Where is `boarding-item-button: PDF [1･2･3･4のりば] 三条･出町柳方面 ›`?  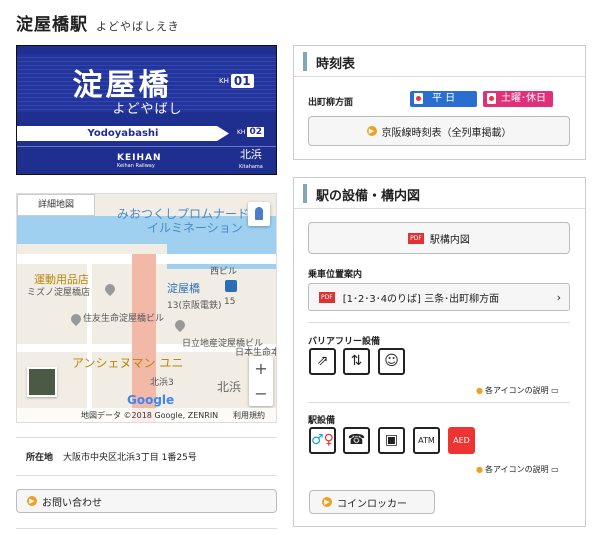
boarding-item-button: PDF [1･2･3･4のりば] 三条･出町柳方面 › is located at coordinates (439, 297).